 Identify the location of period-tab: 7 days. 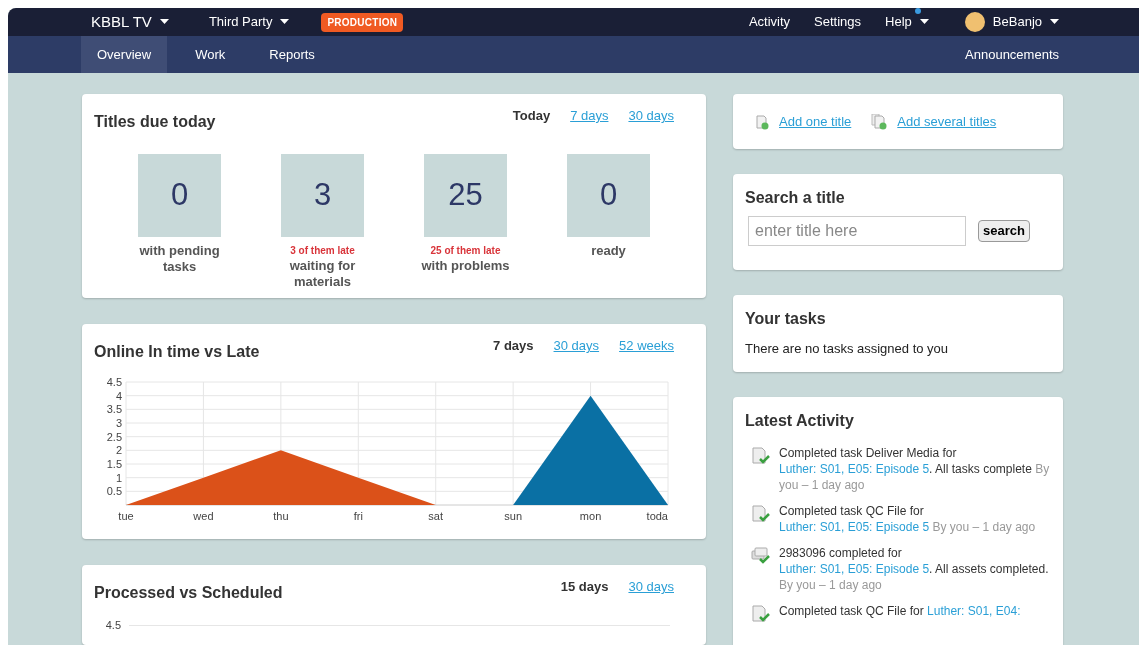
(513, 346).